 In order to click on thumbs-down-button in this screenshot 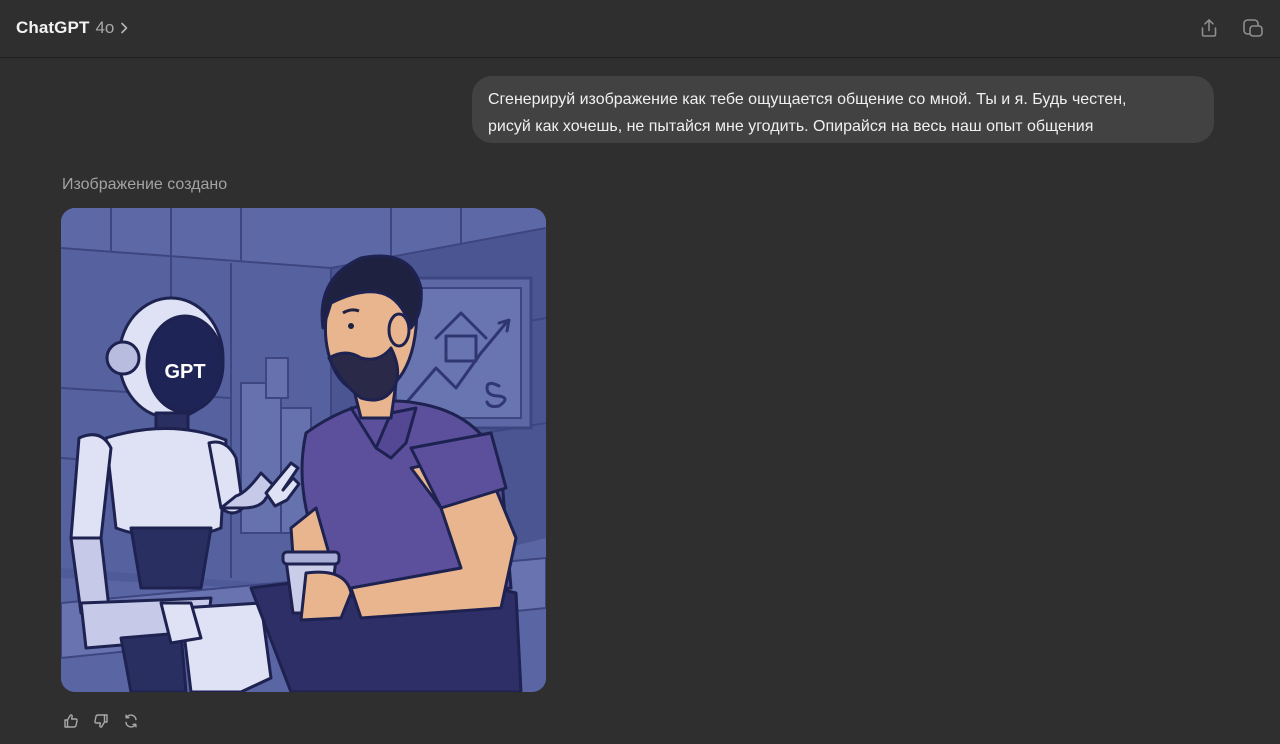, I will do `click(101, 721)`.